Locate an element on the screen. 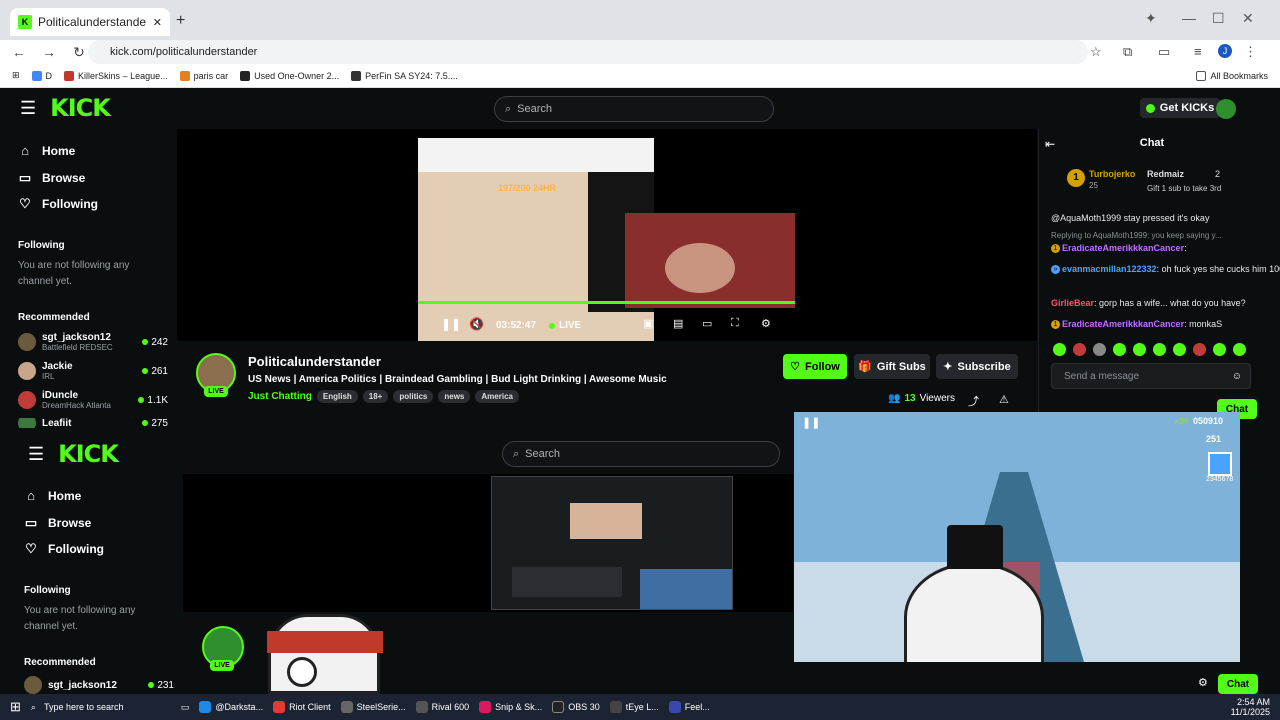 The height and width of the screenshot is (720, 1280). forward-icon: → is located at coordinates (49, 52).